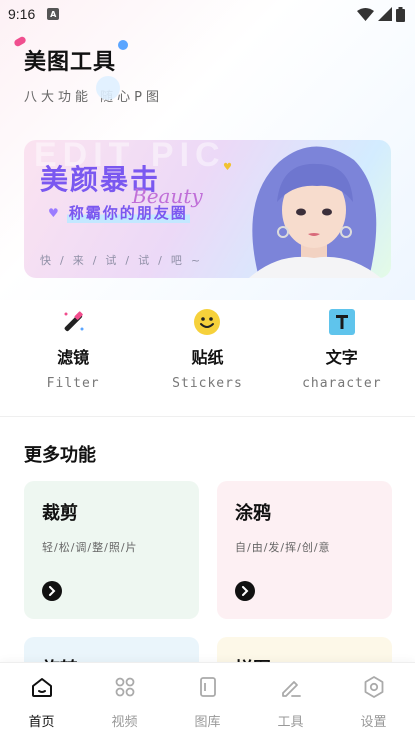 The height and width of the screenshot is (739, 415). I want to click on nav-label: 设置, so click(373, 722).